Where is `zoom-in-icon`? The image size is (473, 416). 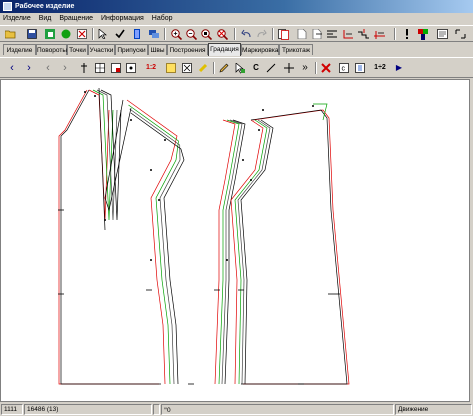 zoom-in-icon is located at coordinates (176, 34).